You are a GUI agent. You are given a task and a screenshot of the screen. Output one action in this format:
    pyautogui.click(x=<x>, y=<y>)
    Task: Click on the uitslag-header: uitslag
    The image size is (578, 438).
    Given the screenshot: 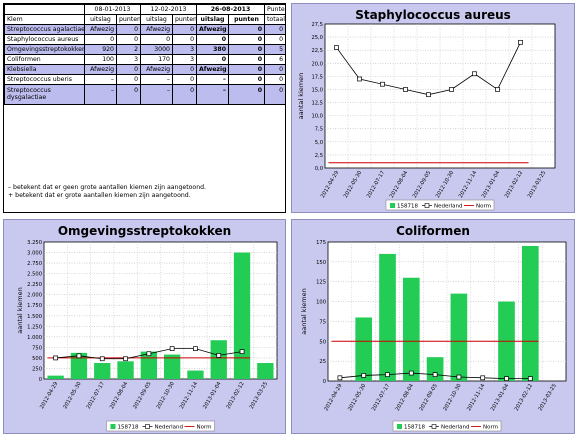 What is the action you would take?
    pyautogui.click(x=156, y=19)
    